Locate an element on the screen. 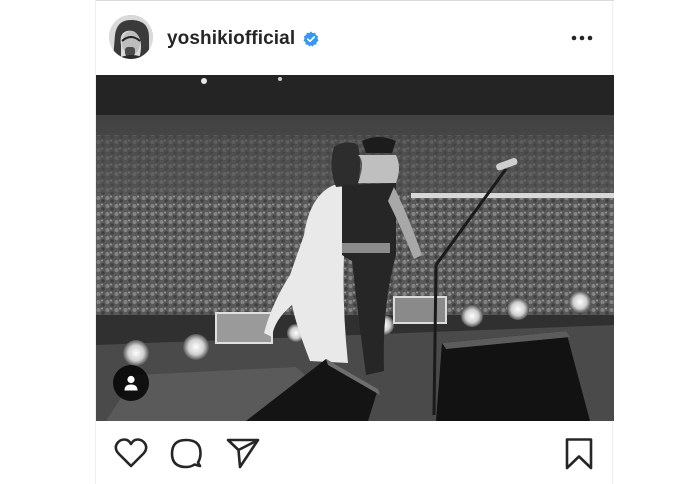 The height and width of the screenshot is (484, 700). more-options-icon is located at coordinates (582, 38).